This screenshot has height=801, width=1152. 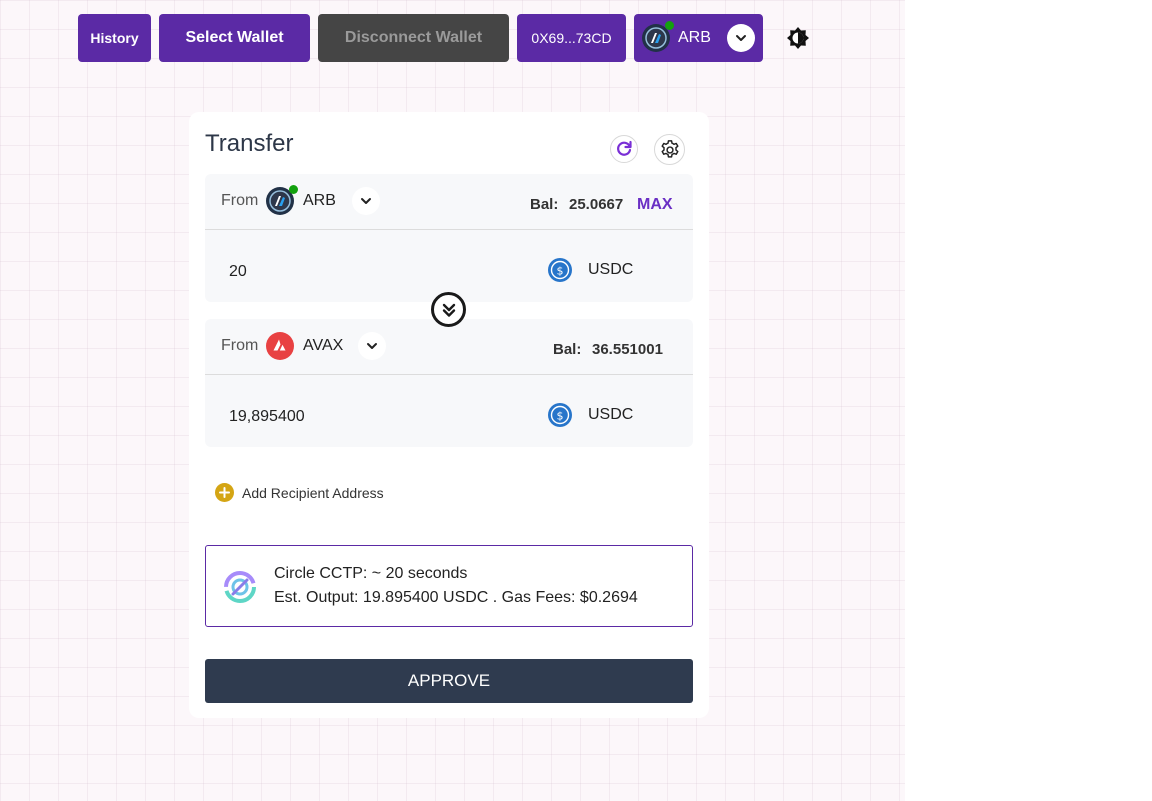 I want to click on max-button: MAX, so click(x=655, y=205).